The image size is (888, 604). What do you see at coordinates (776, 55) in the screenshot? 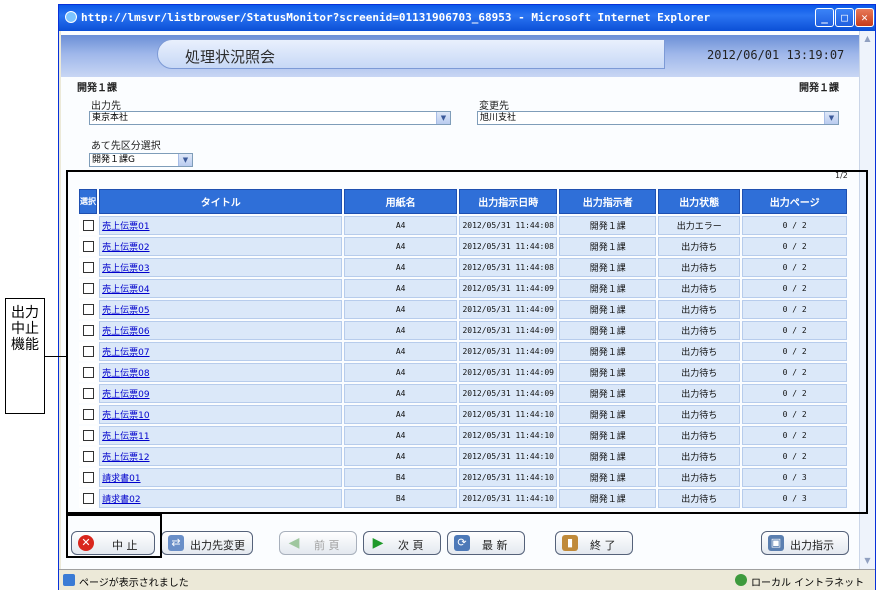
I see `page-datetime: 2012/06/01 13:19:07` at bounding box center [776, 55].